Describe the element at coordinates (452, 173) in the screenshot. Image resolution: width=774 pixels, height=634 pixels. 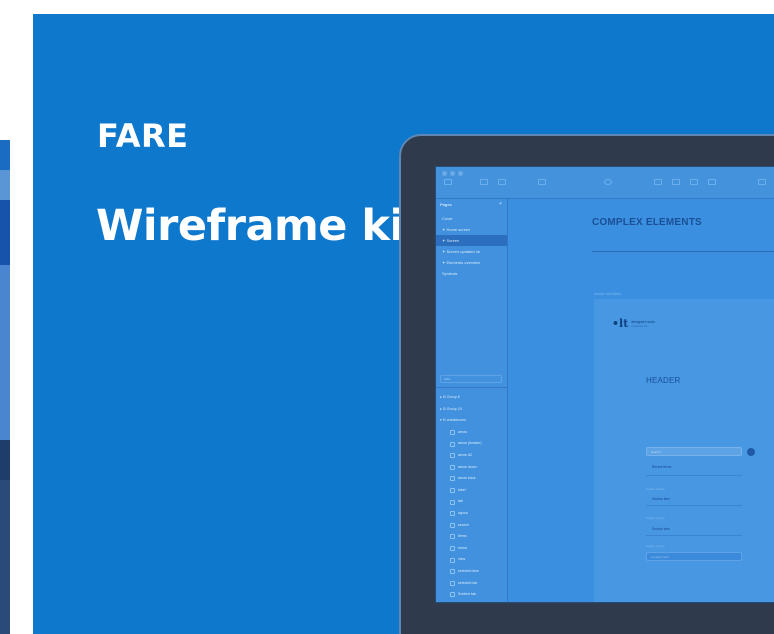
I see `minimize-dot` at that location.